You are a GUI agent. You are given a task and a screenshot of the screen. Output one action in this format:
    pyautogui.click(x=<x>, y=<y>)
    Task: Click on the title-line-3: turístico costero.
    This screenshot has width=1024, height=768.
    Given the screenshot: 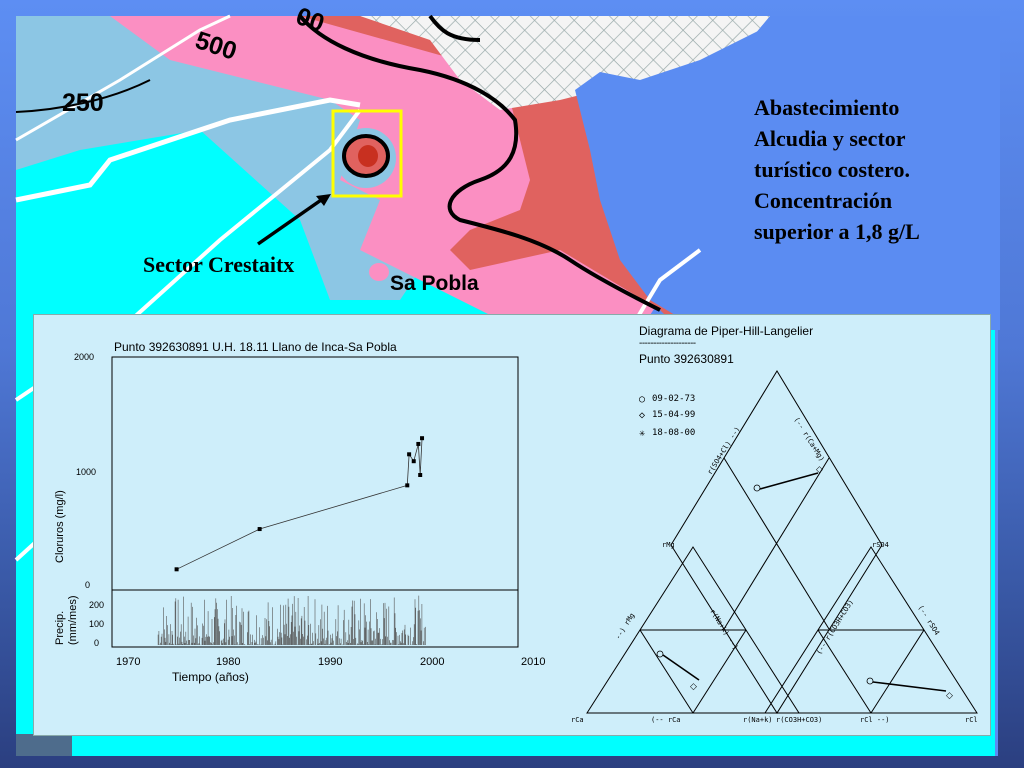 What is the action you would take?
    pyautogui.click(x=832, y=169)
    